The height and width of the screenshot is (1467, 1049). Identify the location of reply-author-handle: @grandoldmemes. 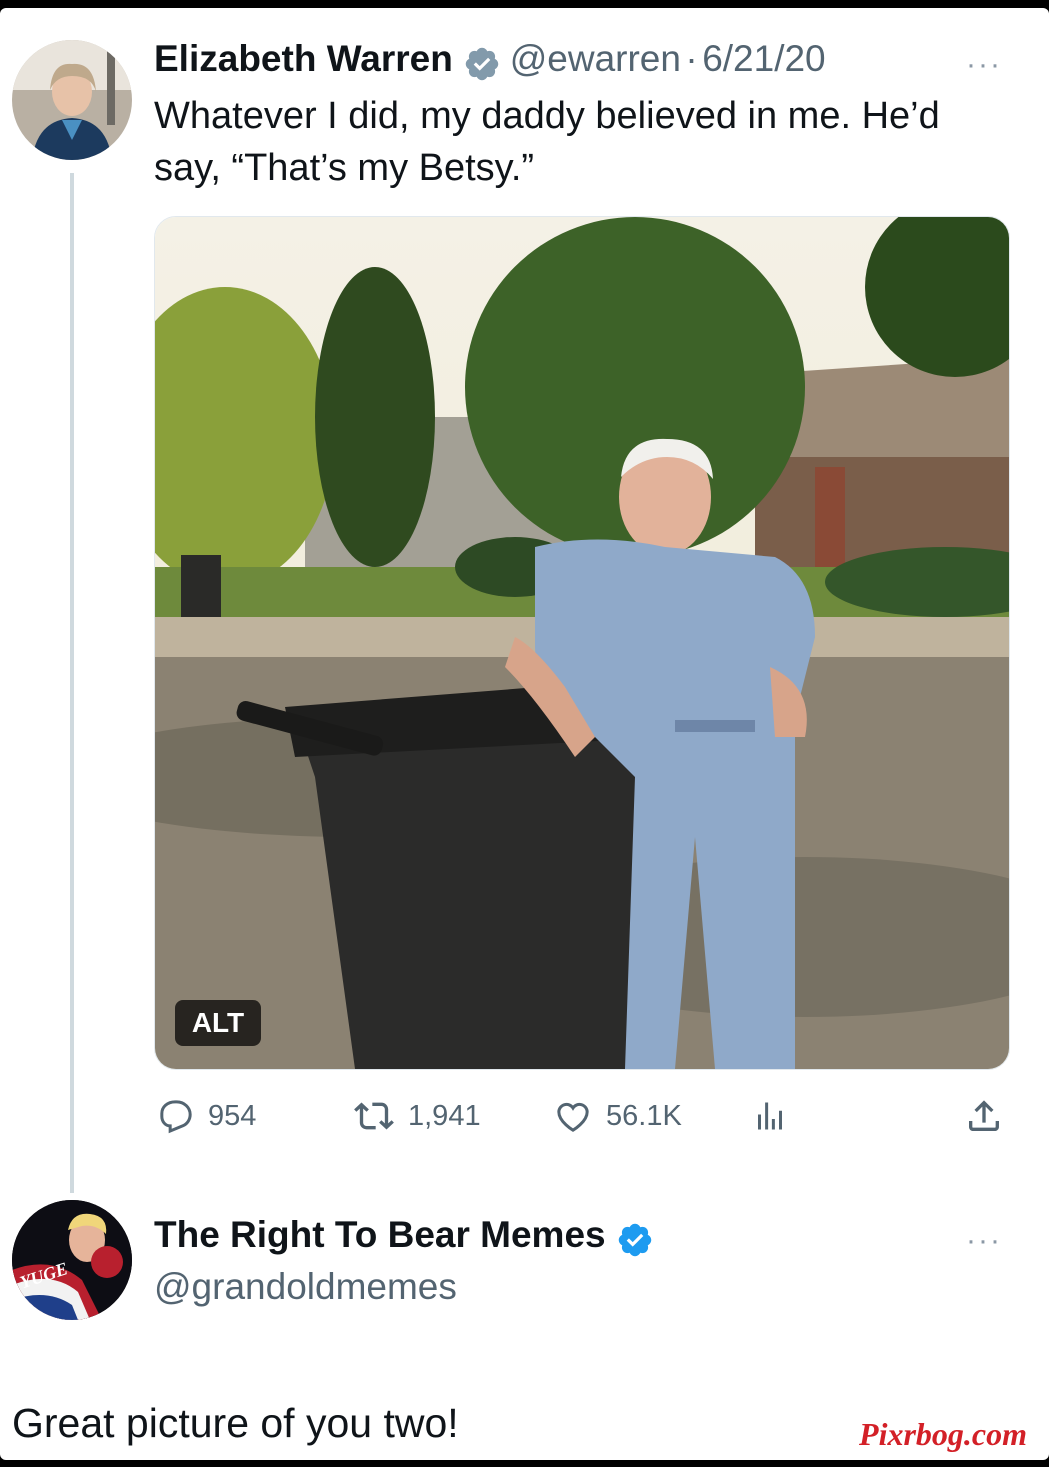
(305, 1287).